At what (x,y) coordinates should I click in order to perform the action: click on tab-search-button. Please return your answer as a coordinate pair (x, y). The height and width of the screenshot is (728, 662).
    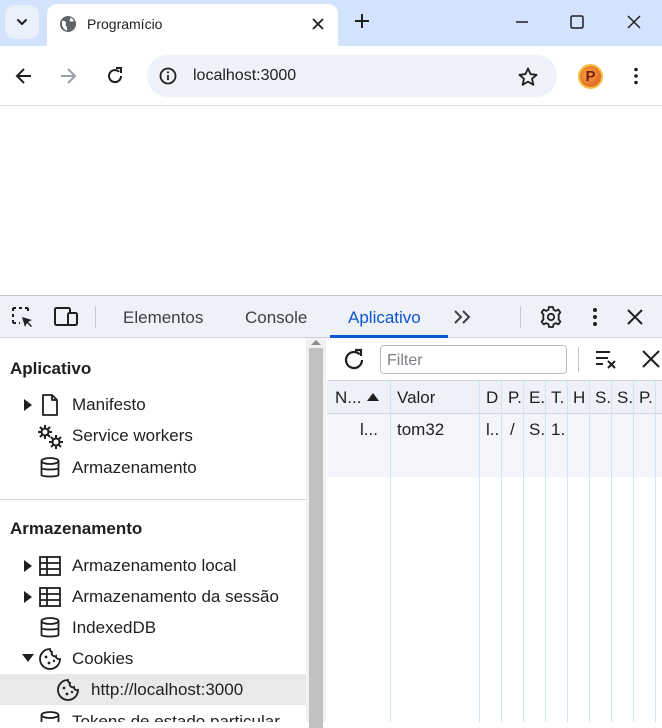
    Looking at the image, I should click on (22, 22).